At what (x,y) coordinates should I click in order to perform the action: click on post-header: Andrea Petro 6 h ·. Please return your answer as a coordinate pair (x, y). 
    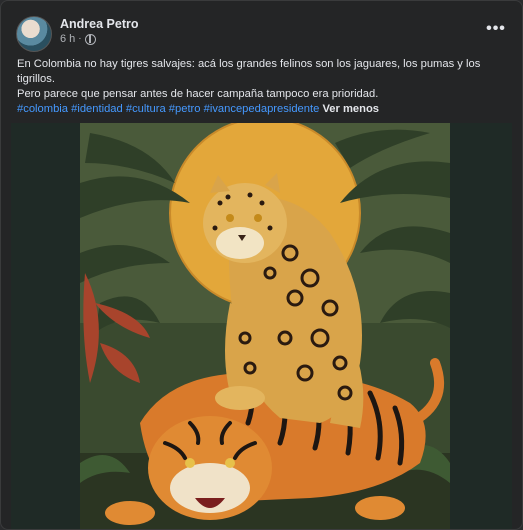
    Looking at the image, I should click on (77, 34).